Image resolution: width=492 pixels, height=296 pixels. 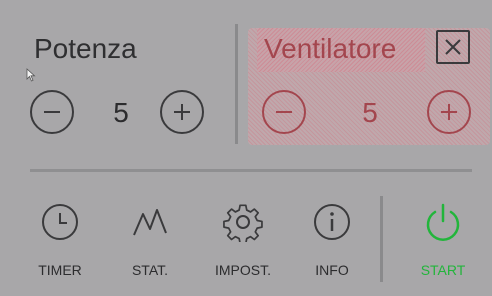 What do you see at coordinates (443, 242) in the screenshot?
I see `start-button: START` at bounding box center [443, 242].